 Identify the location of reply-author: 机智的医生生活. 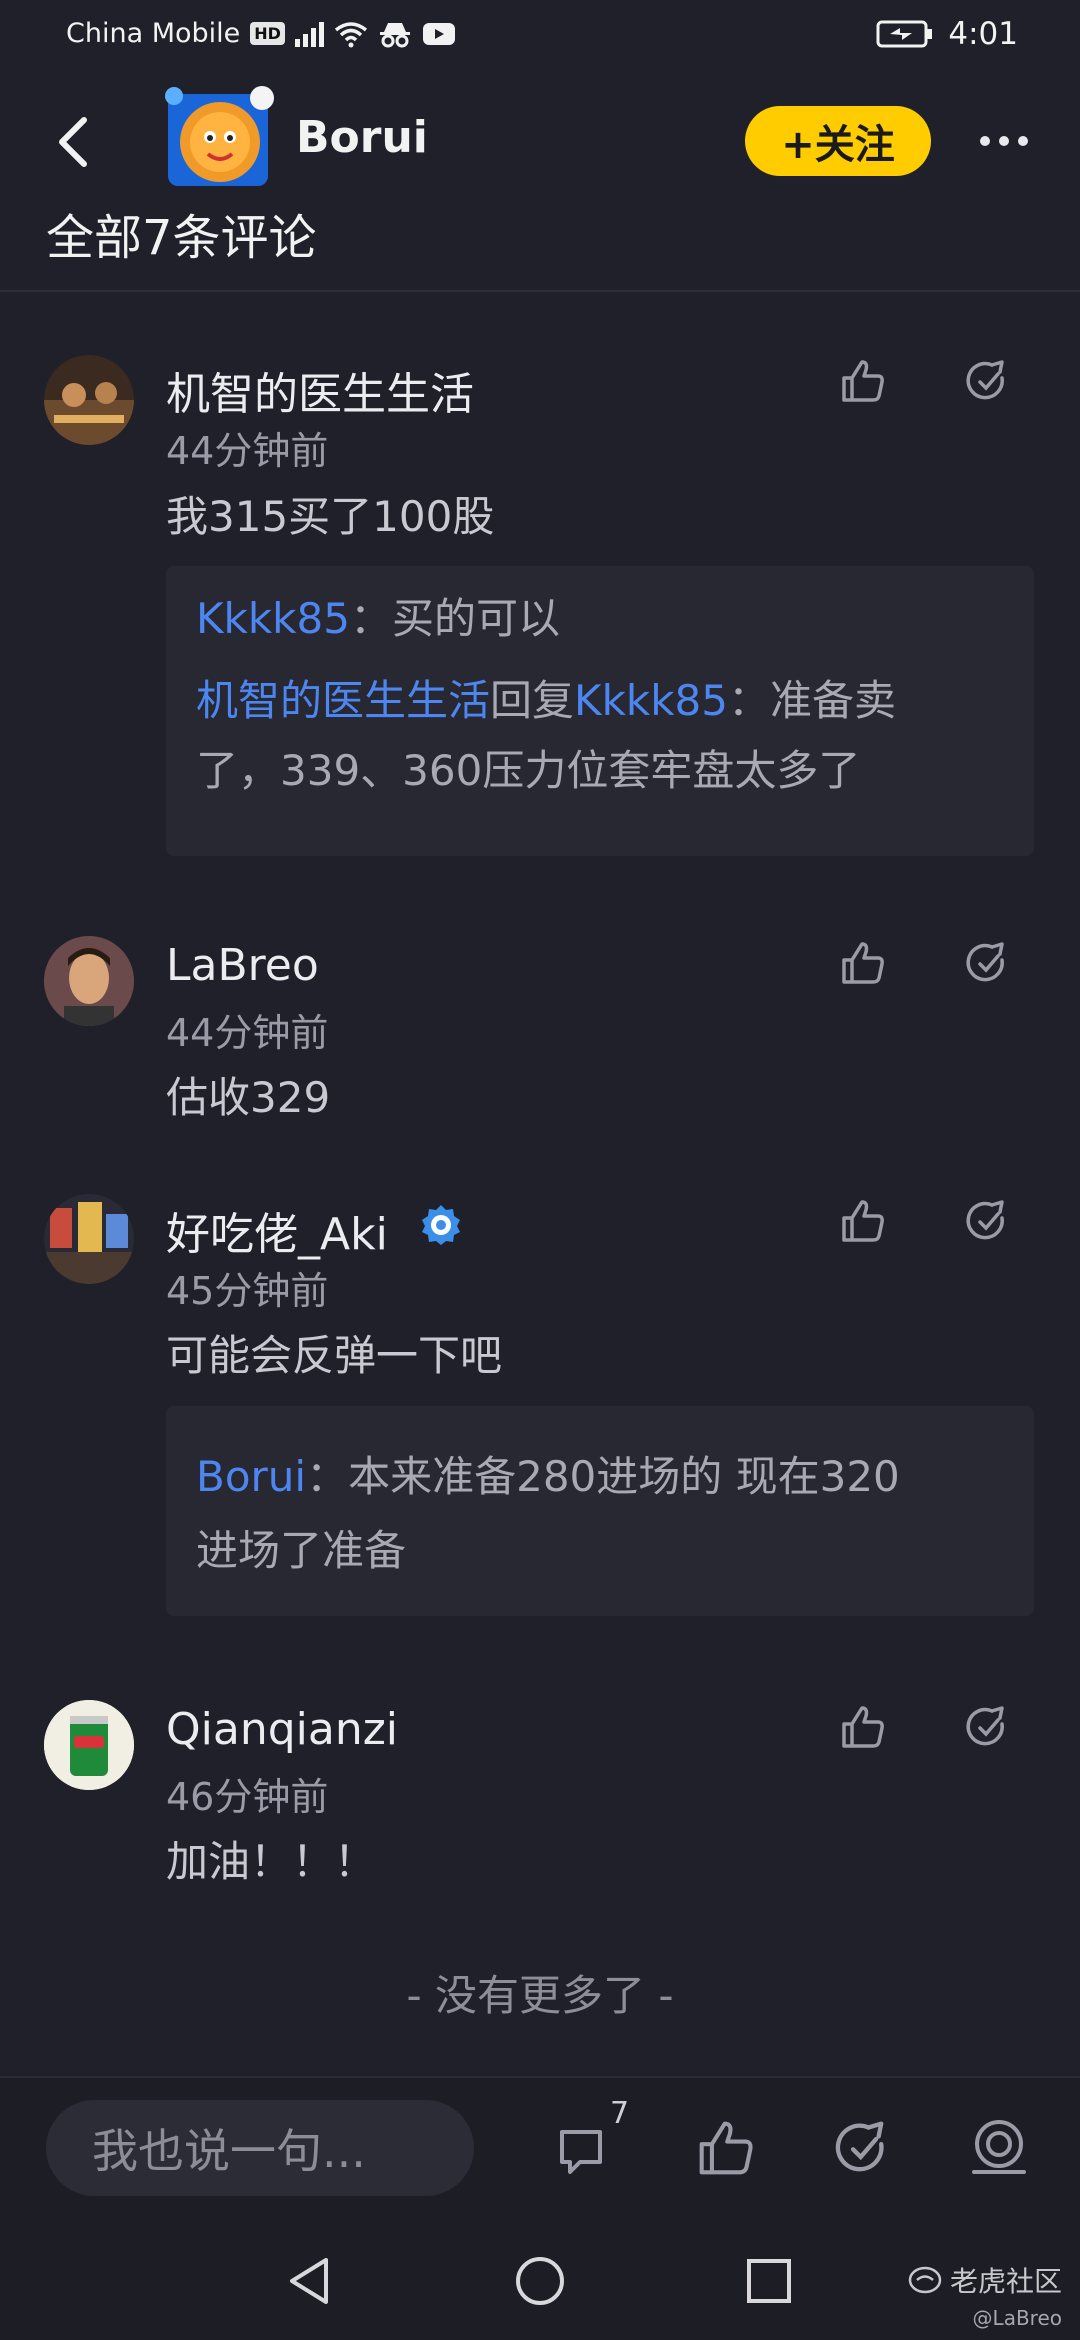
(343, 700).